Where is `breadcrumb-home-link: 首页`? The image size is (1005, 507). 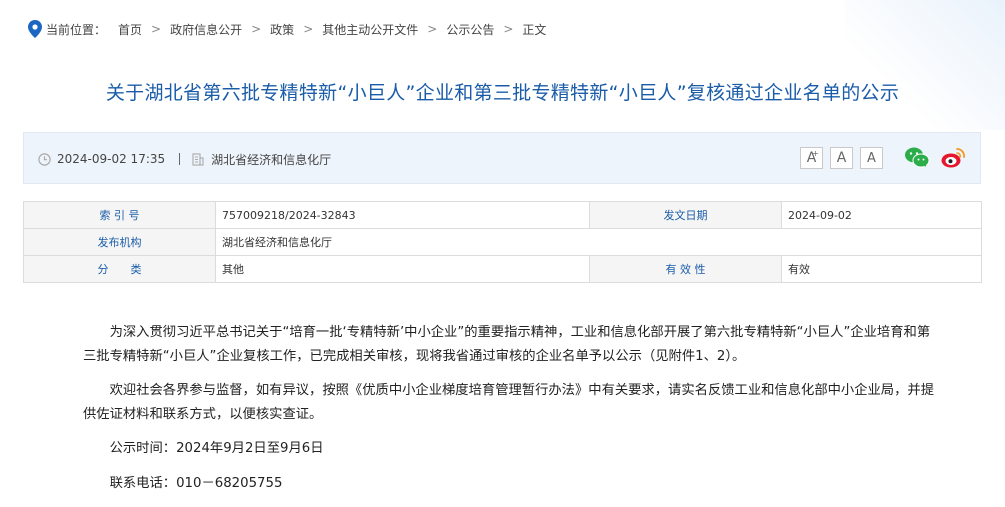
breadcrumb-home-link: 首页 is located at coordinates (130, 29).